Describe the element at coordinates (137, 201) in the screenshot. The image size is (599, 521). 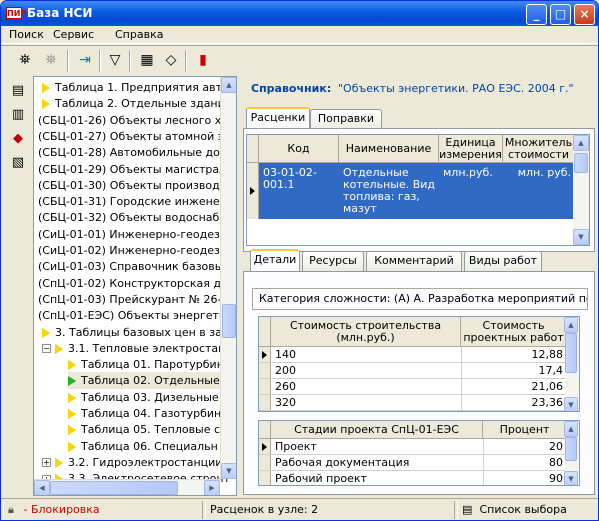
I see `tree-item: (СБЦ-01-31) Городские инженерны` at that location.